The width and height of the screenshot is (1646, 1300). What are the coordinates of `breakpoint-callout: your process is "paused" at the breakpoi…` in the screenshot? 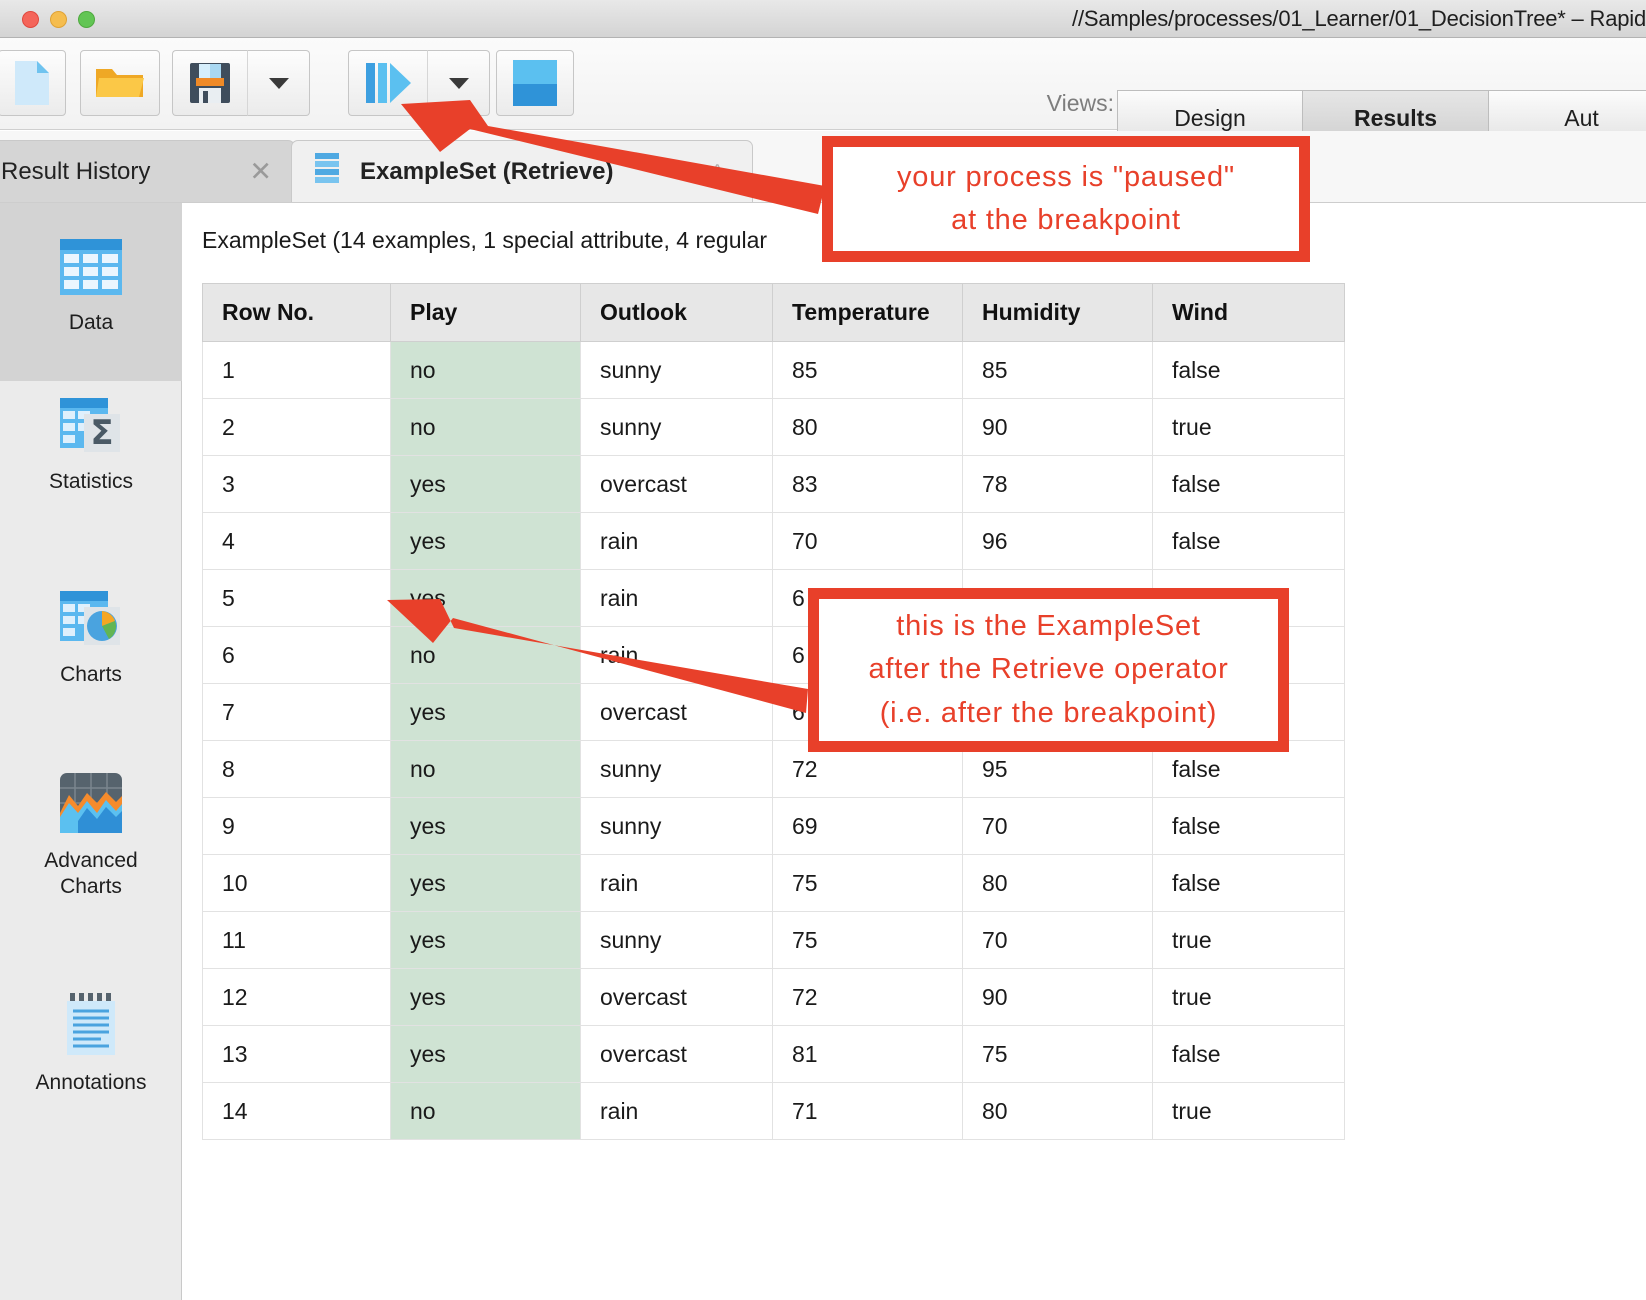 It's located at (1066, 199).